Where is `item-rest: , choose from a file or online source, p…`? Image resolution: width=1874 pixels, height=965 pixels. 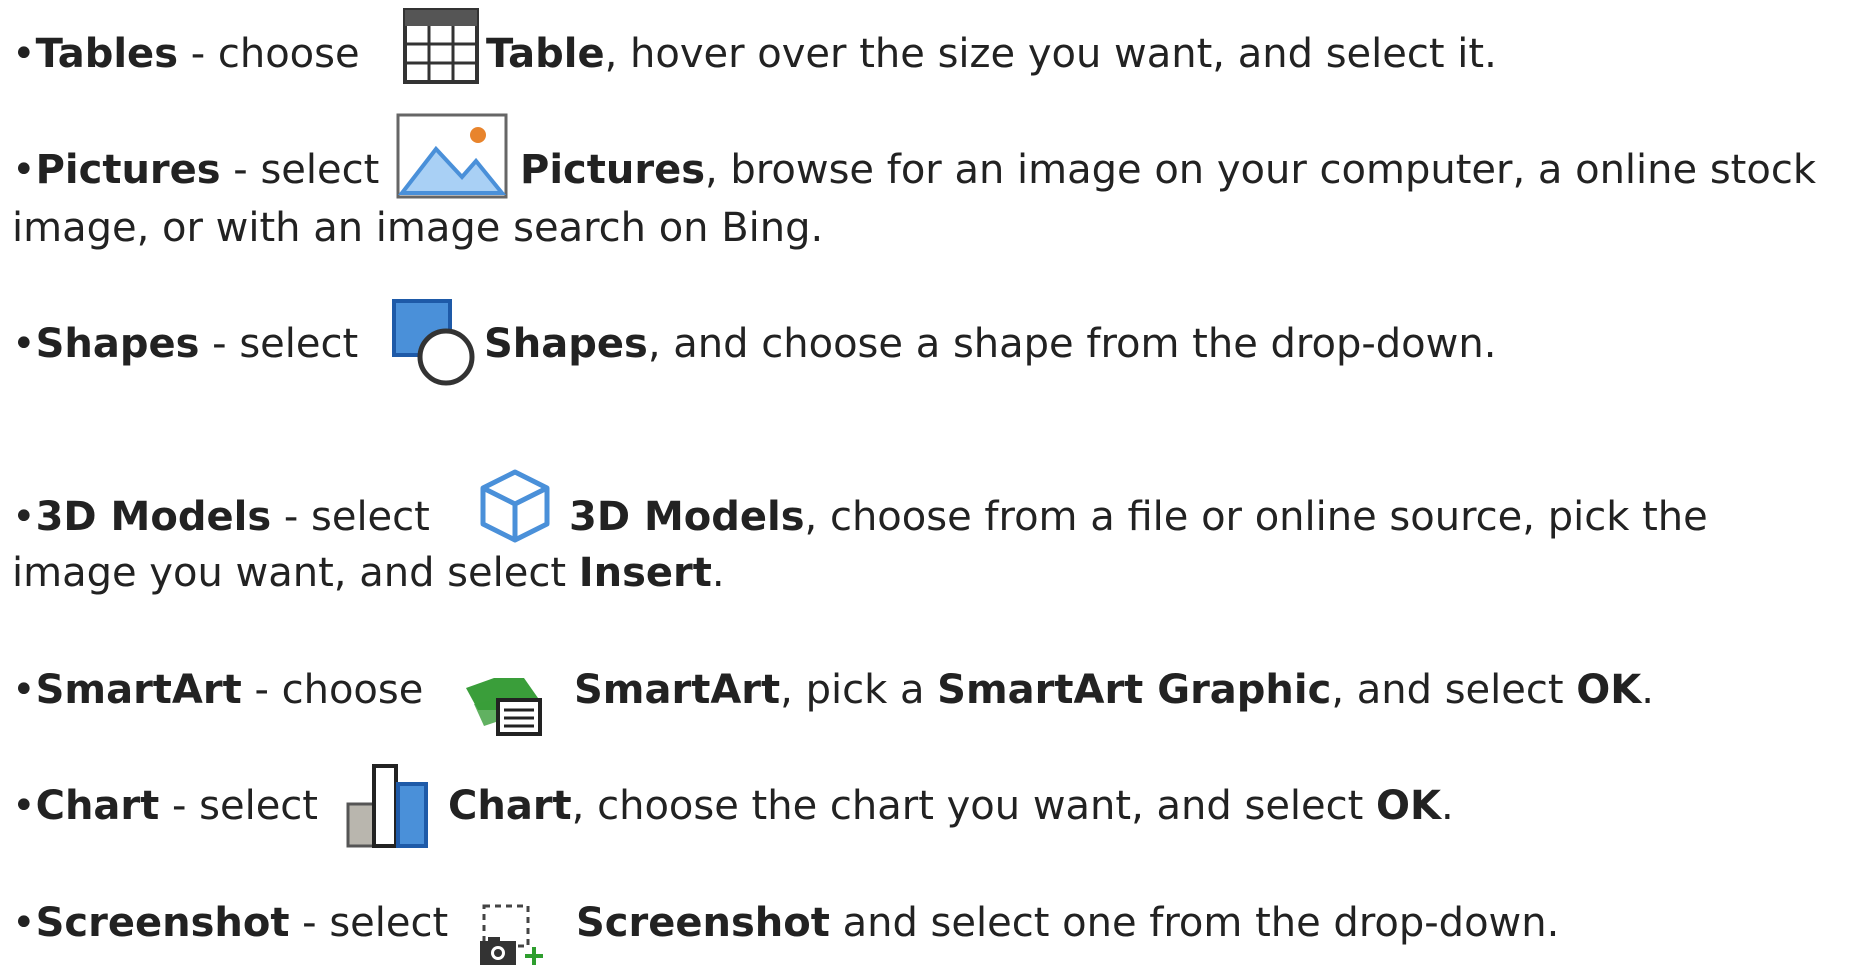 item-rest: , choose from a file or online source, p… is located at coordinates (1256, 517).